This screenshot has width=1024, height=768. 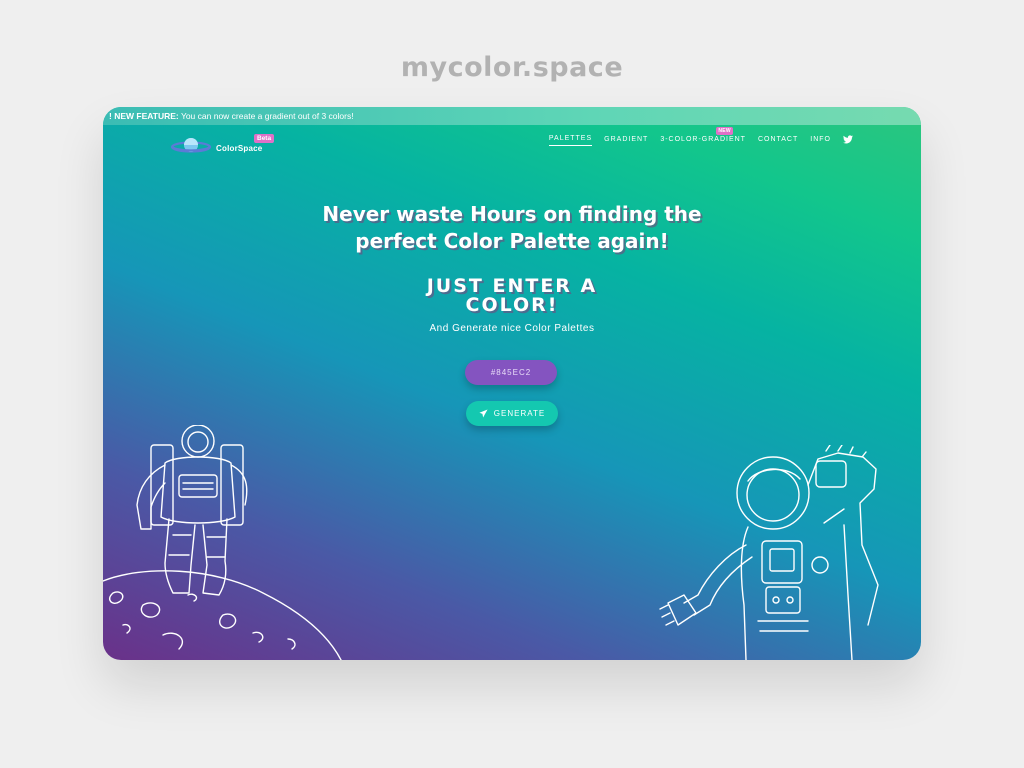 What do you see at coordinates (570, 140) in the screenshot?
I see `nav-item-palettes: PALETTES` at bounding box center [570, 140].